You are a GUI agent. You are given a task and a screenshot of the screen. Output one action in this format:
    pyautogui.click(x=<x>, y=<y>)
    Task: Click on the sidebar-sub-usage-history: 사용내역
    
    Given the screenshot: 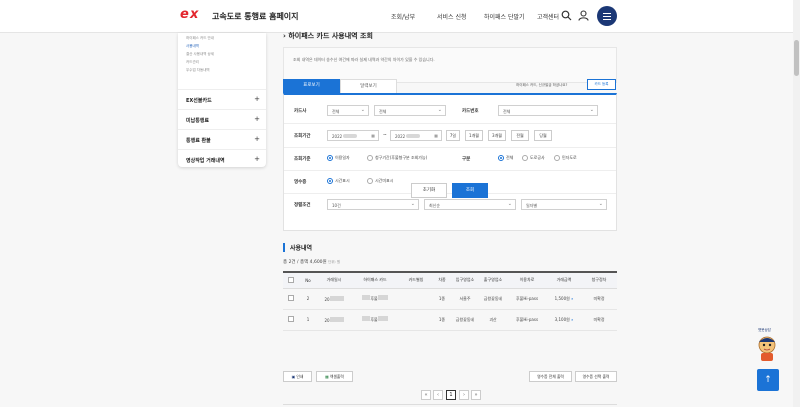 What is the action you would take?
    pyautogui.click(x=192, y=46)
    